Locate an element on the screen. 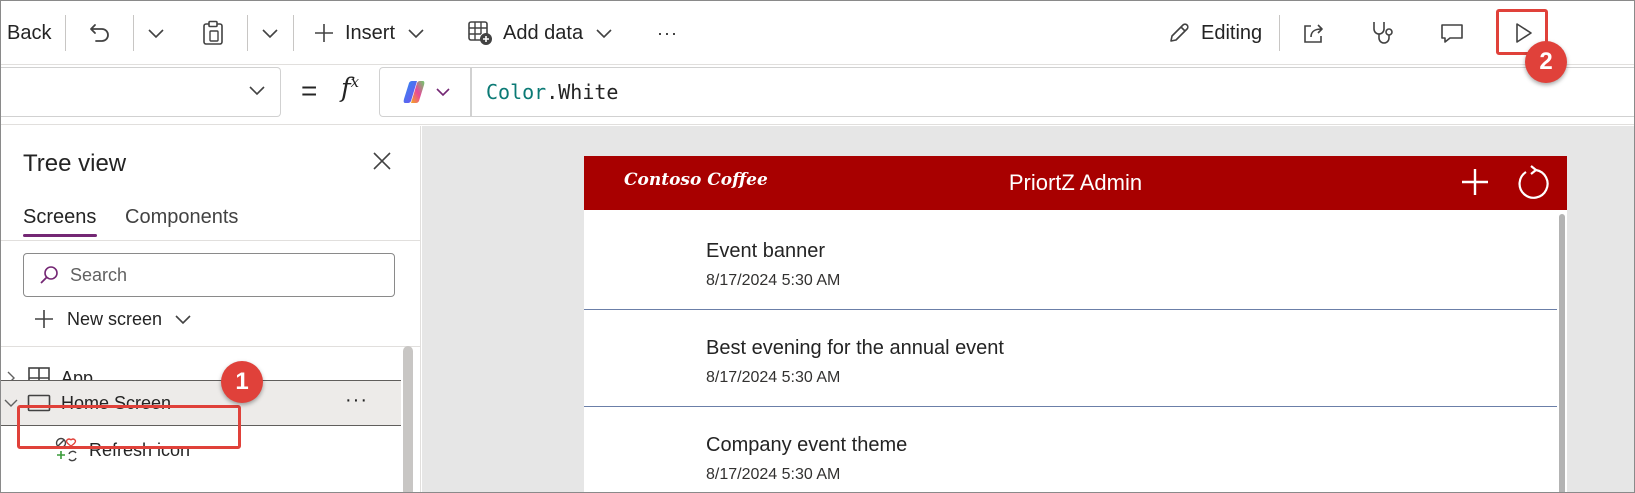  search-placeholder: Search is located at coordinates (99, 274).